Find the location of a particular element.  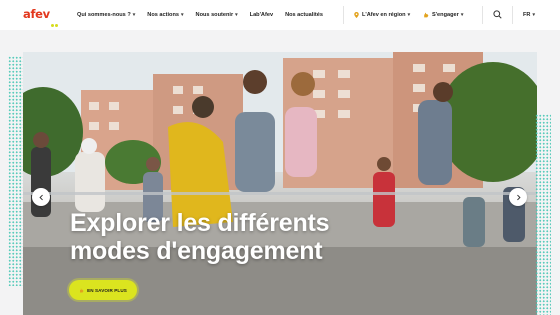

nav-item-label: Nos actions is located at coordinates (163, 15).